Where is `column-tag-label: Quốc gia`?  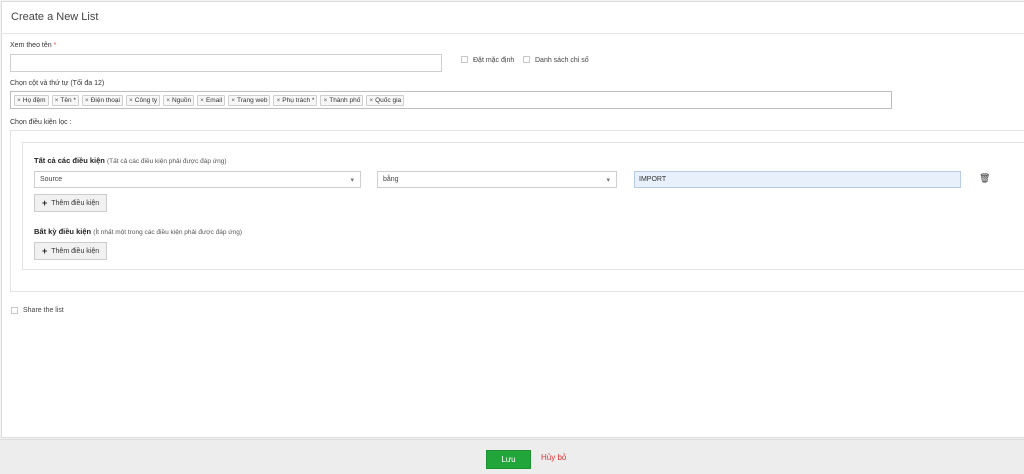
column-tag-label: Quốc gia is located at coordinates (388, 100).